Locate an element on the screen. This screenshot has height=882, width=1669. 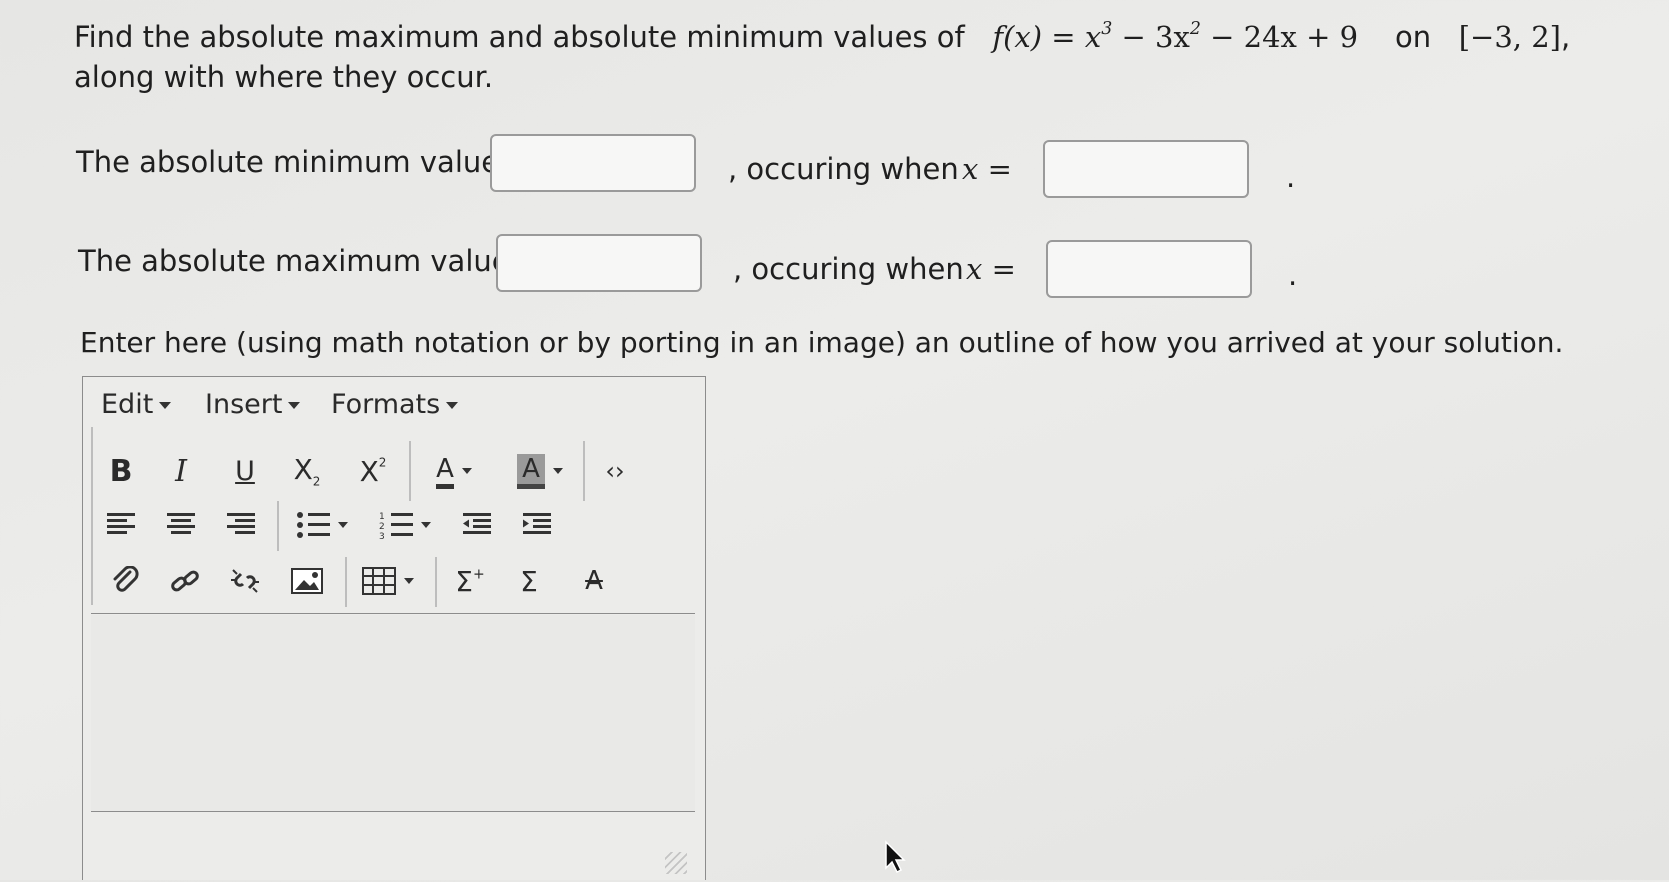
max-x-input is located at coordinates (1149, 269).